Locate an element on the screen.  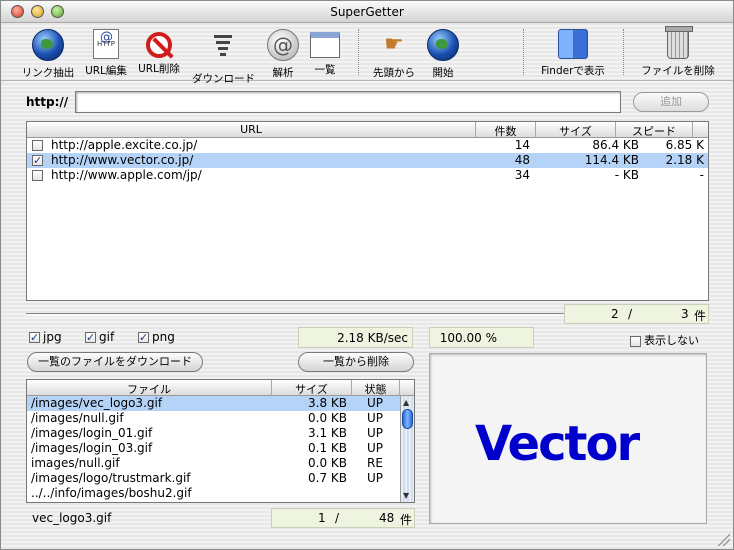
file-table-header: ファイル サイズ 状態 is located at coordinates (220, 388).